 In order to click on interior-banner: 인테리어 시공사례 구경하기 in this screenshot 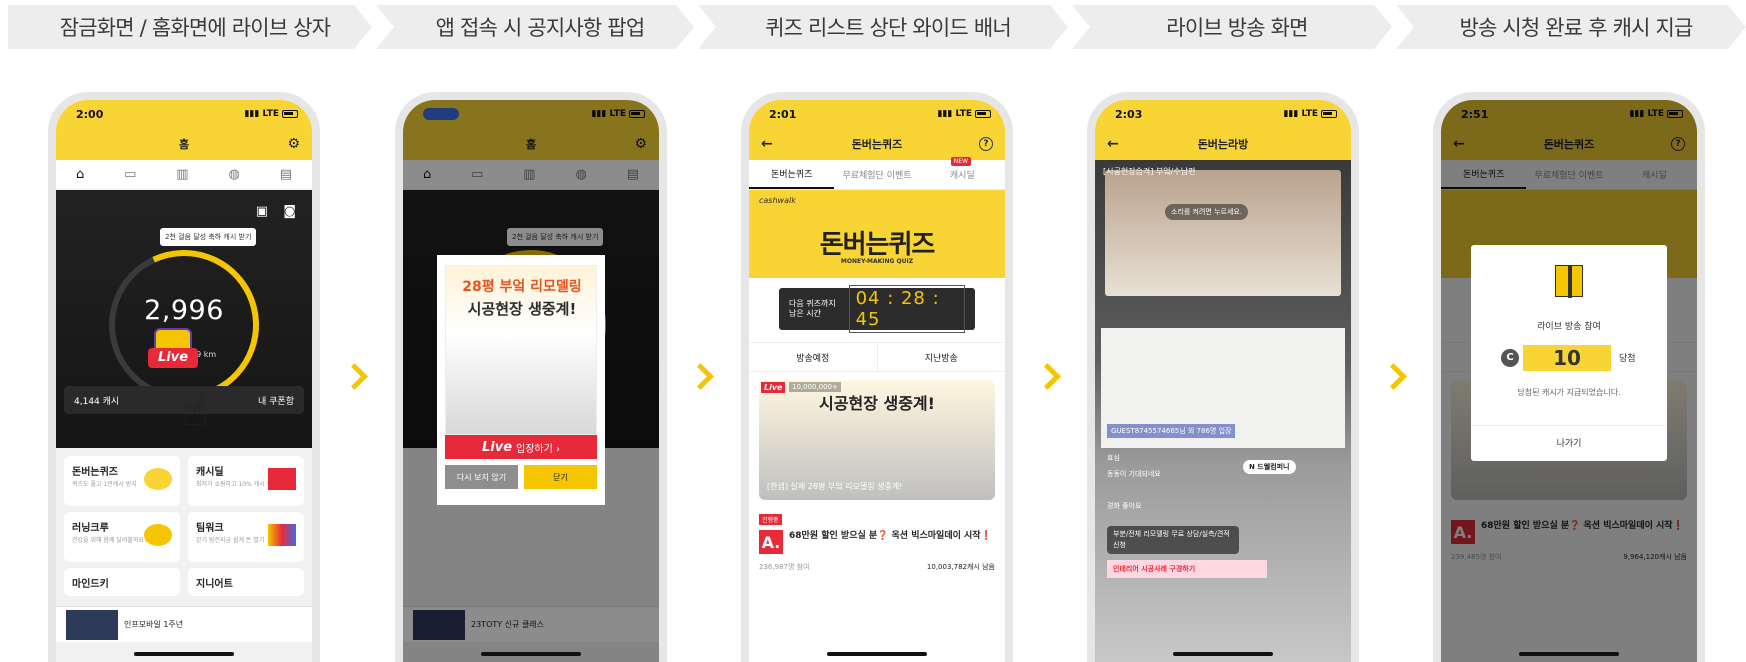, I will do `click(1187, 569)`.